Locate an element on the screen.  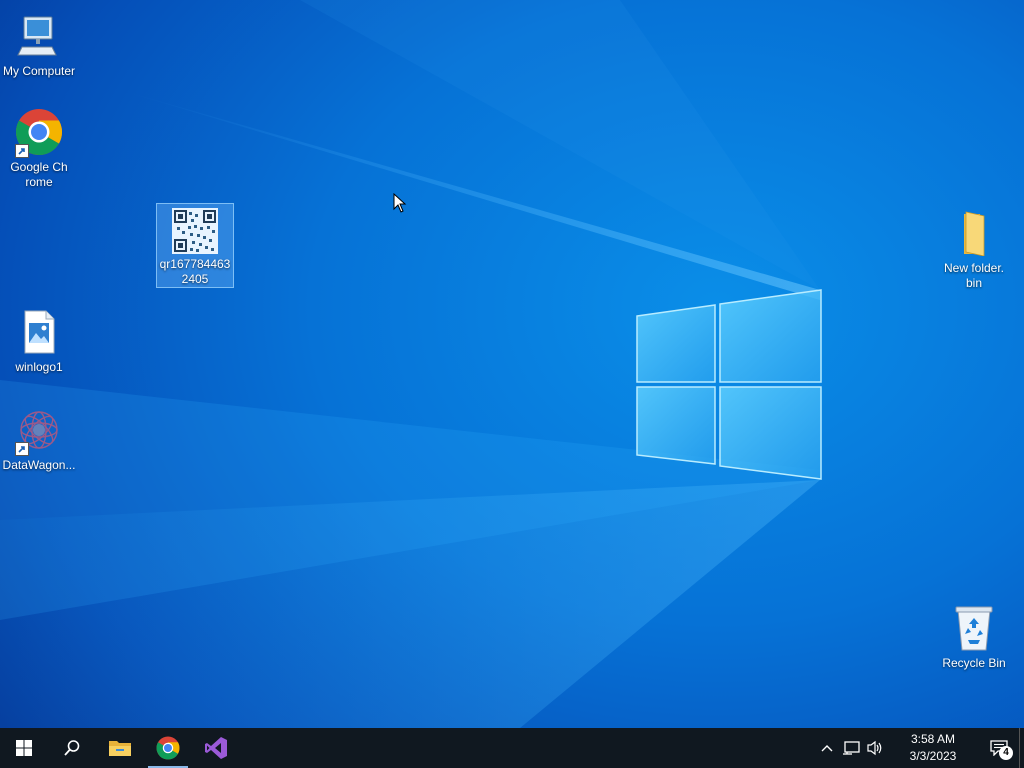
action-center-button: 4 is located at coordinates (999, 748).